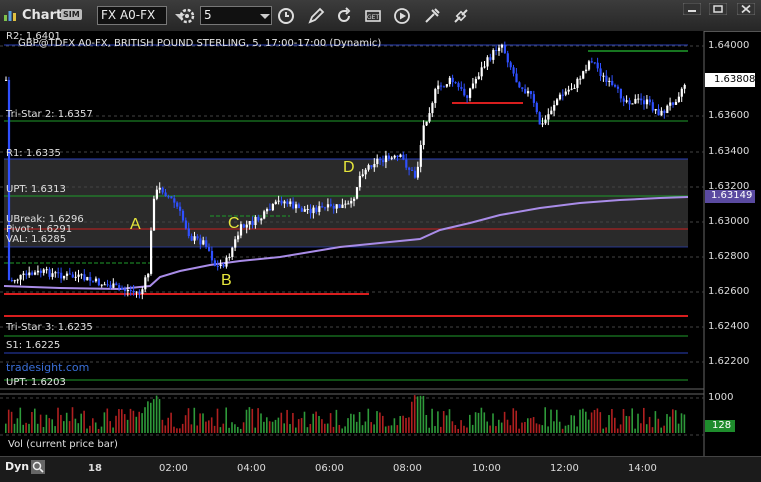 The image size is (761, 482). I want to click on volume-last-flag: 128, so click(722, 425).